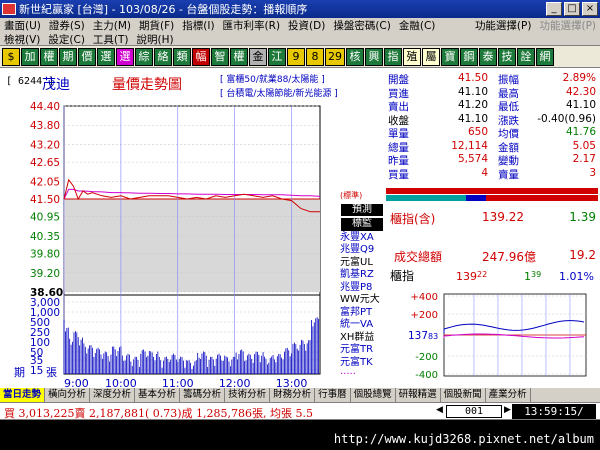 This screenshot has width=600, height=450. What do you see at coordinates (362, 363) in the screenshot?
I see `broker-item: 元富TK` at bounding box center [362, 363].